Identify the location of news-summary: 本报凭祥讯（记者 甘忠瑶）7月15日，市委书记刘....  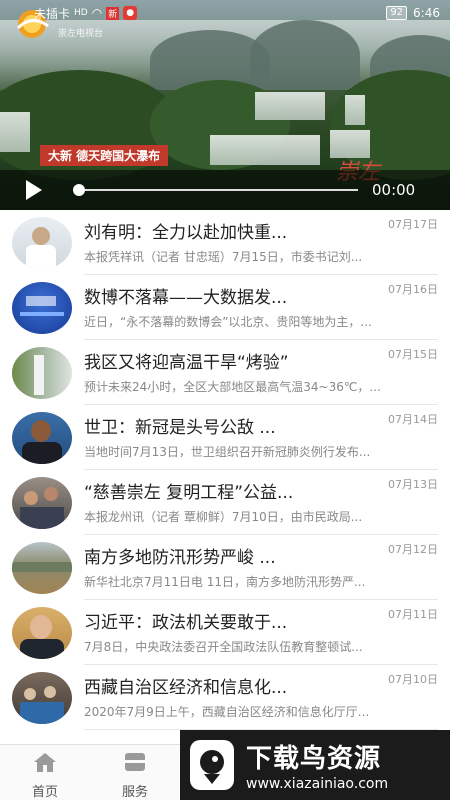
(223, 257).